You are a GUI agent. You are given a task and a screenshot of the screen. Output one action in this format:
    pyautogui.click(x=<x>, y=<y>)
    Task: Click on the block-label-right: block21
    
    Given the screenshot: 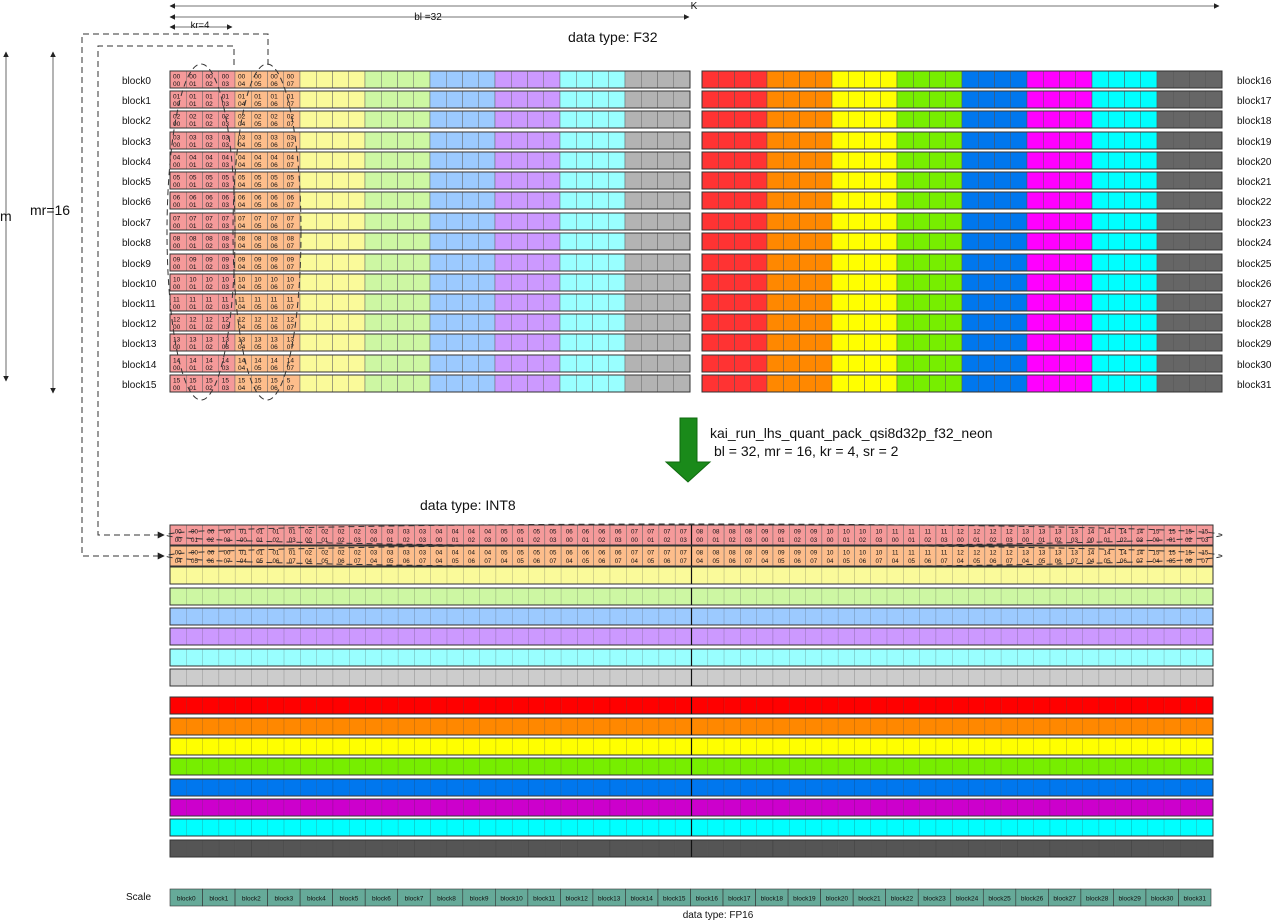 What is the action you would take?
    pyautogui.click(x=1254, y=182)
    